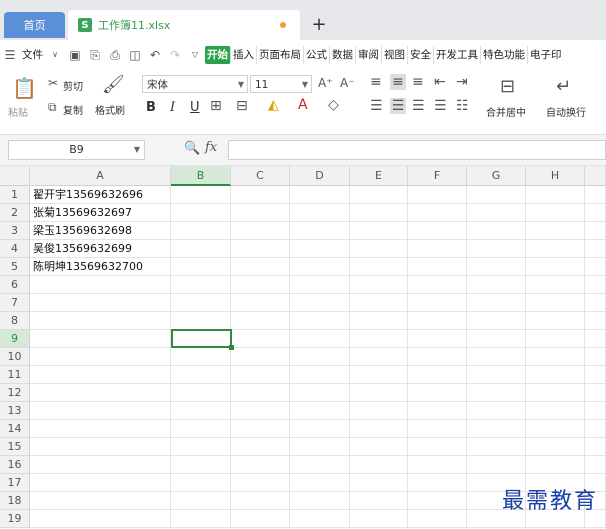 Image resolution: width=606 pixels, height=529 pixels. I want to click on auto-wrap-button: 自动换行, so click(566, 111).